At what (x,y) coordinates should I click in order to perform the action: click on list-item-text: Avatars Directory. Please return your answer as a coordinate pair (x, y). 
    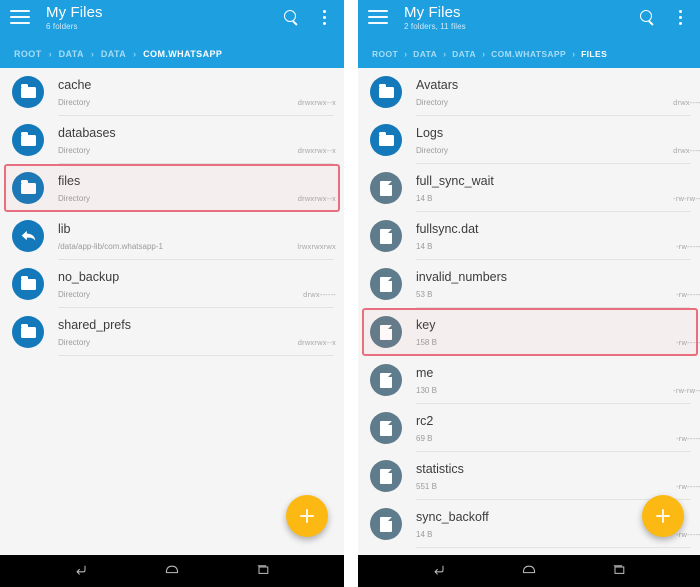
    Looking at the image, I should click on (544, 92).